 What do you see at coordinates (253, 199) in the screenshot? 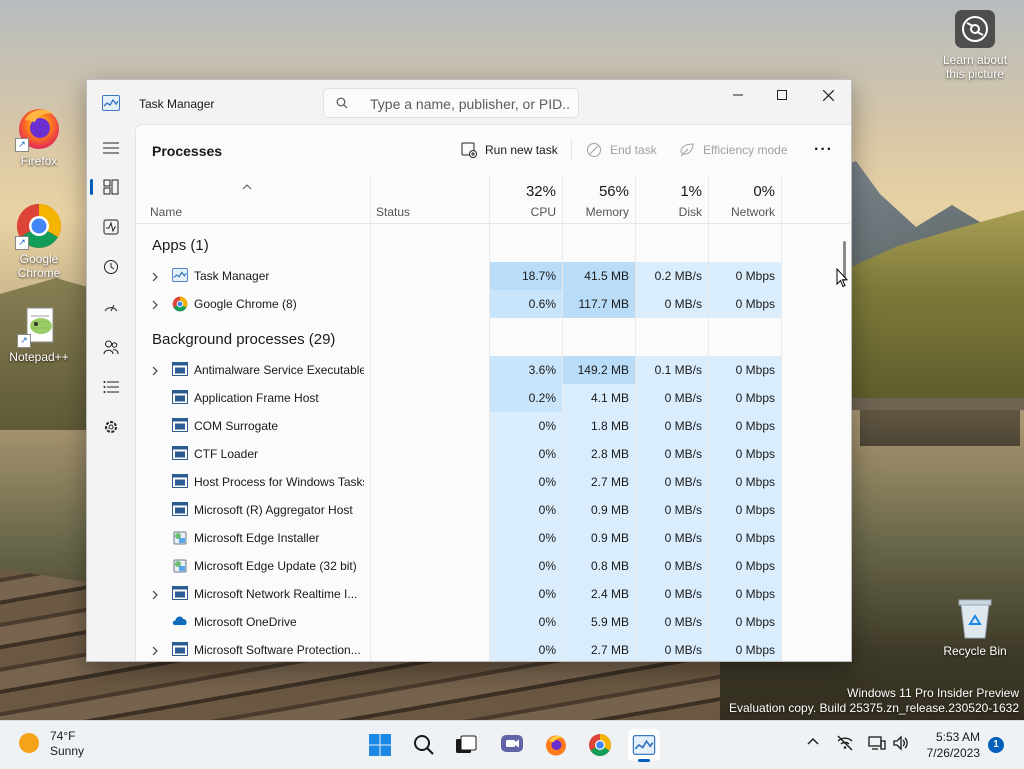
I see `column-header-name: Name` at bounding box center [253, 199].